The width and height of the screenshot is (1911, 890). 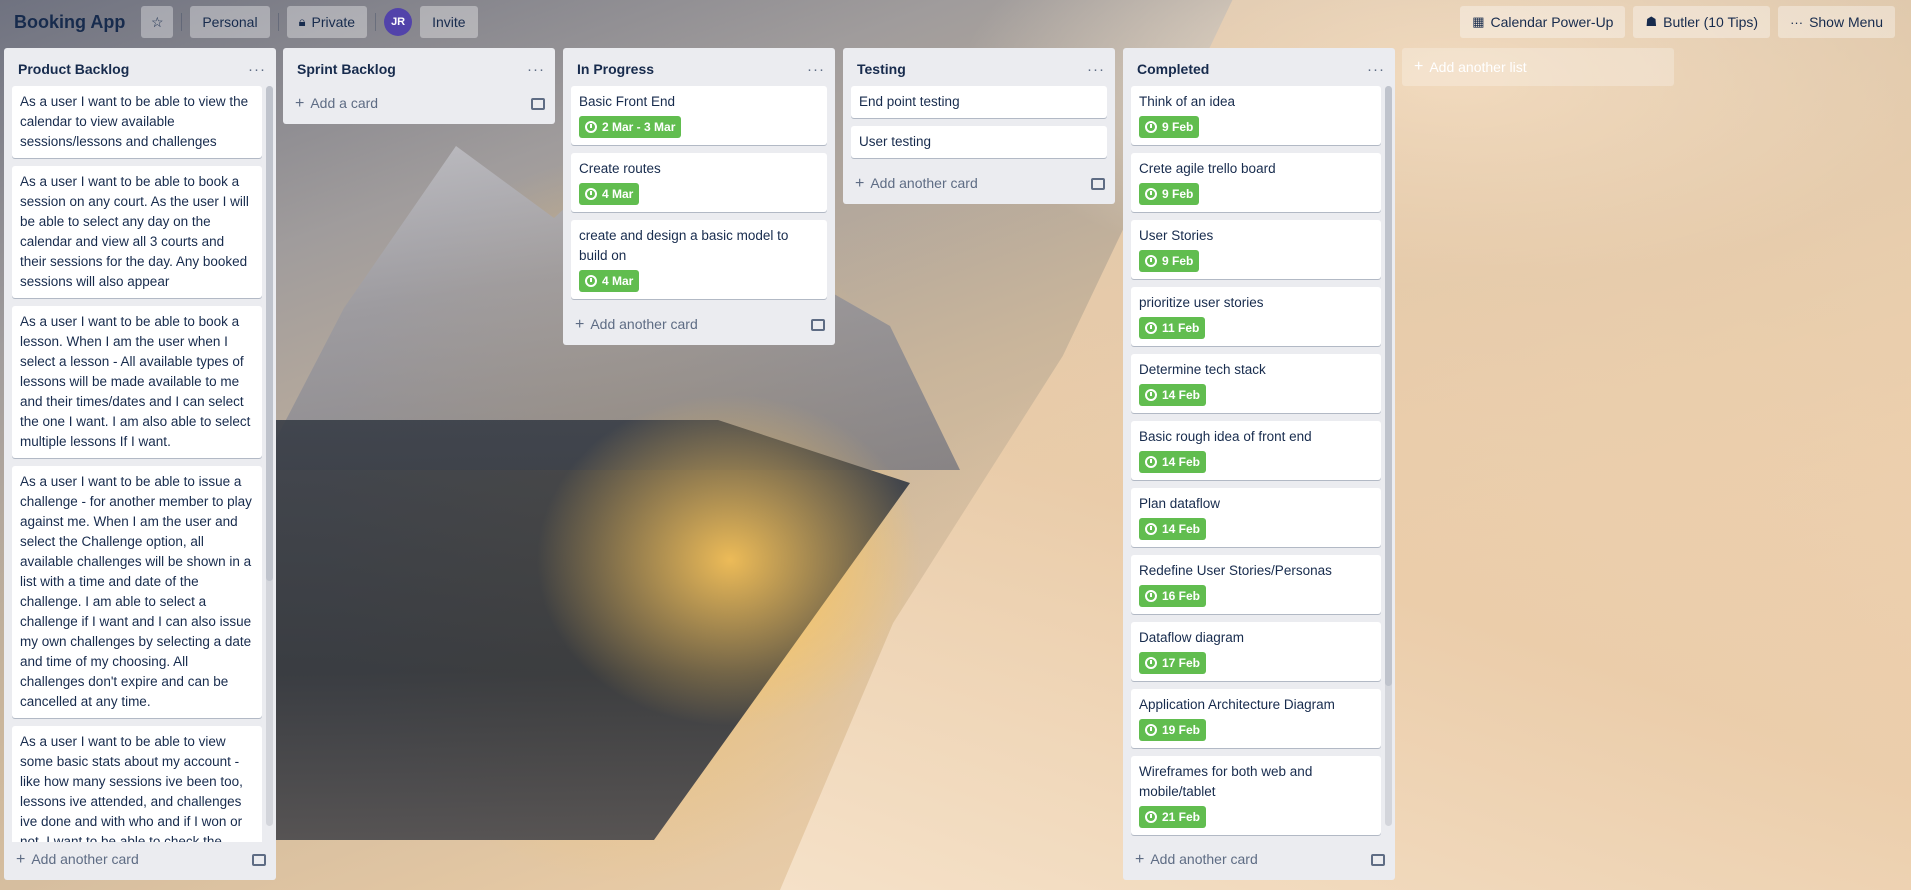 What do you see at coordinates (979, 67) in the screenshot?
I see `list-header: Testing ···` at bounding box center [979, 67].